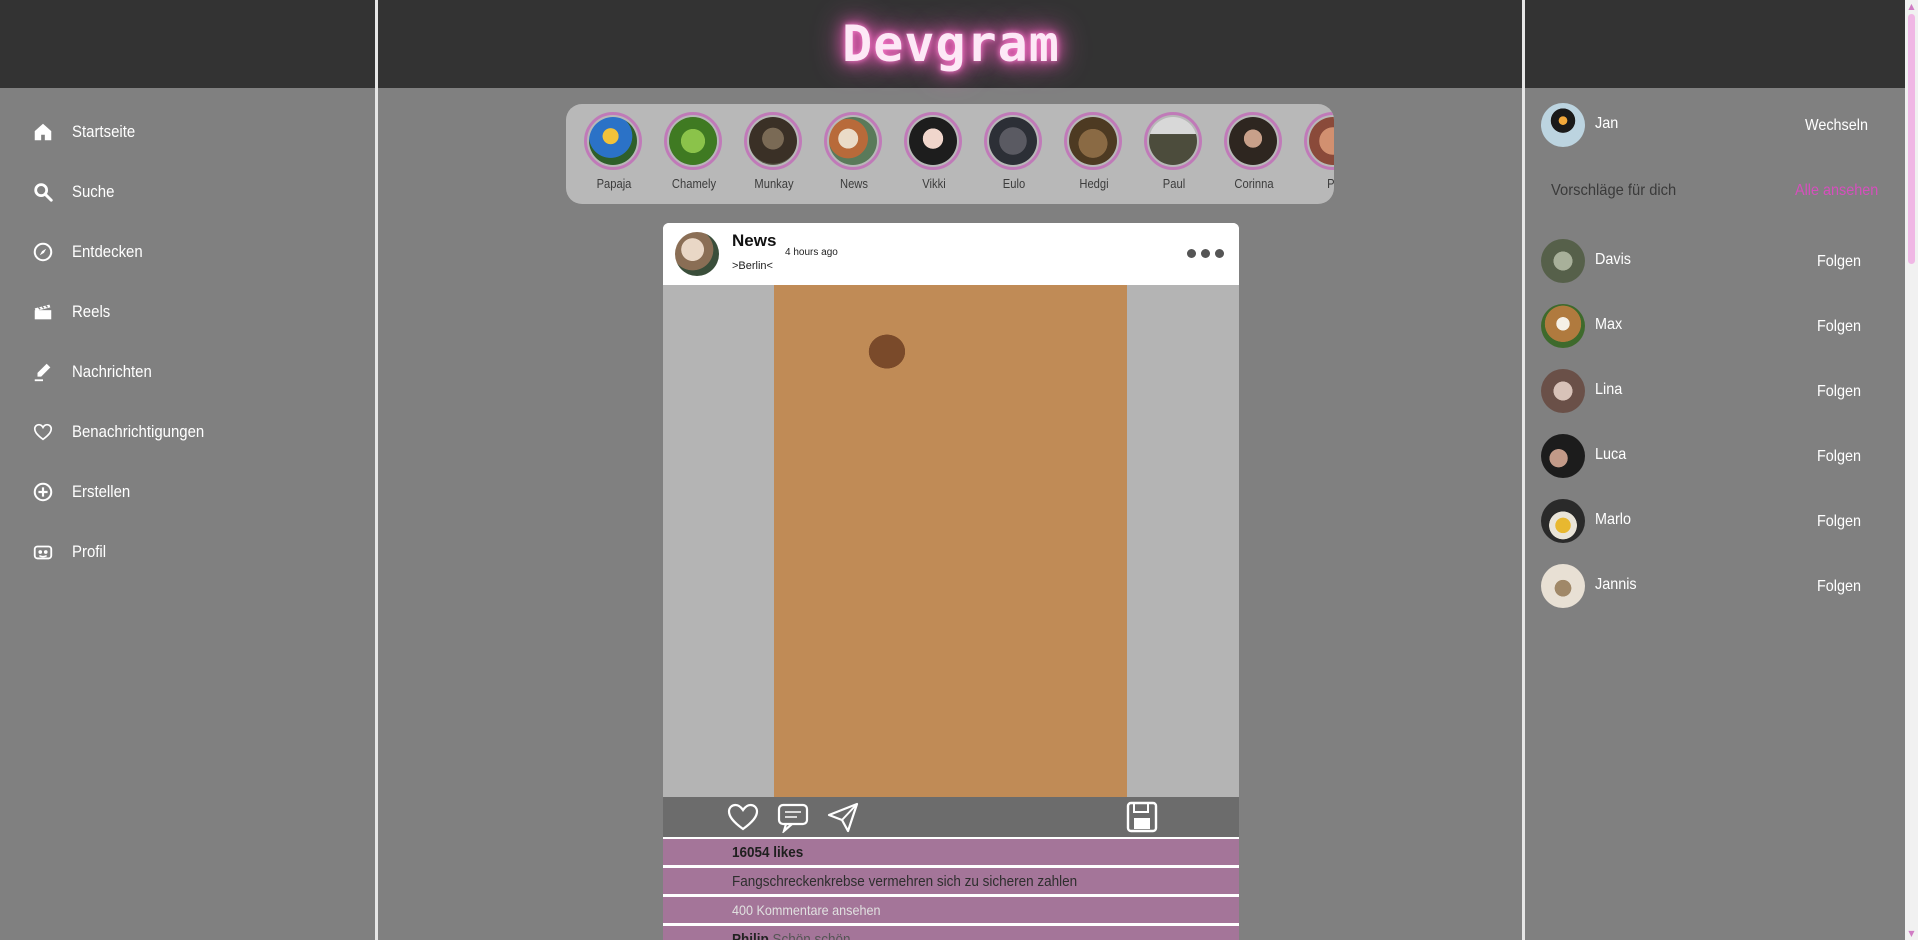 Image resolution: width=1918 pixels, height=940 pixels. What do you see at coordinates (1836, 191) in the screenshot?
I see `see-all-link: Alle ansehen` at bounding box center [1836, 191].